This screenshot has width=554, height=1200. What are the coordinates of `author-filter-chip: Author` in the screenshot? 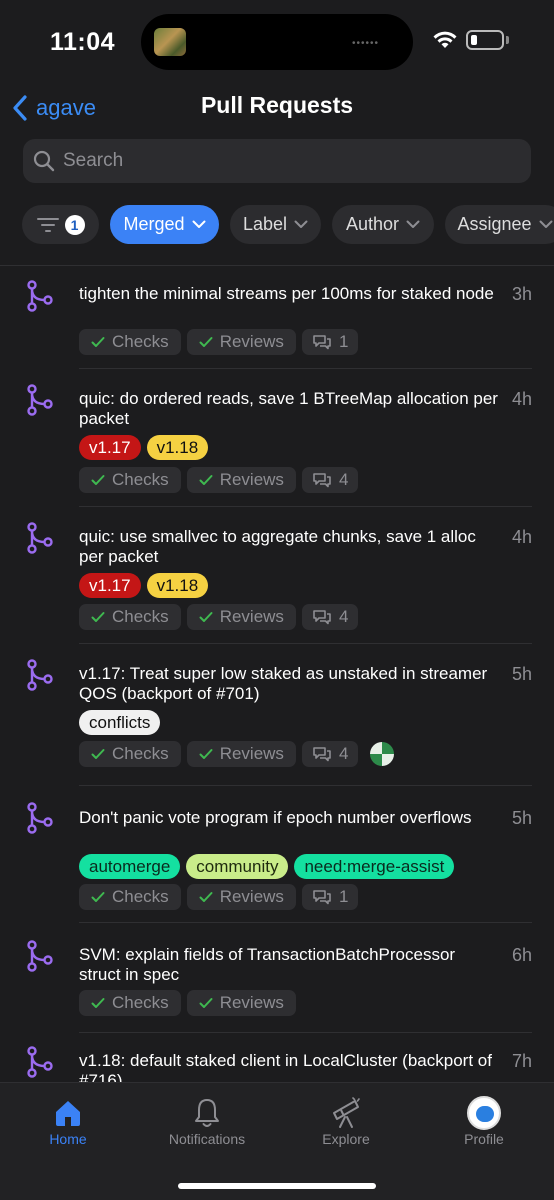 It's located at (383, 224).